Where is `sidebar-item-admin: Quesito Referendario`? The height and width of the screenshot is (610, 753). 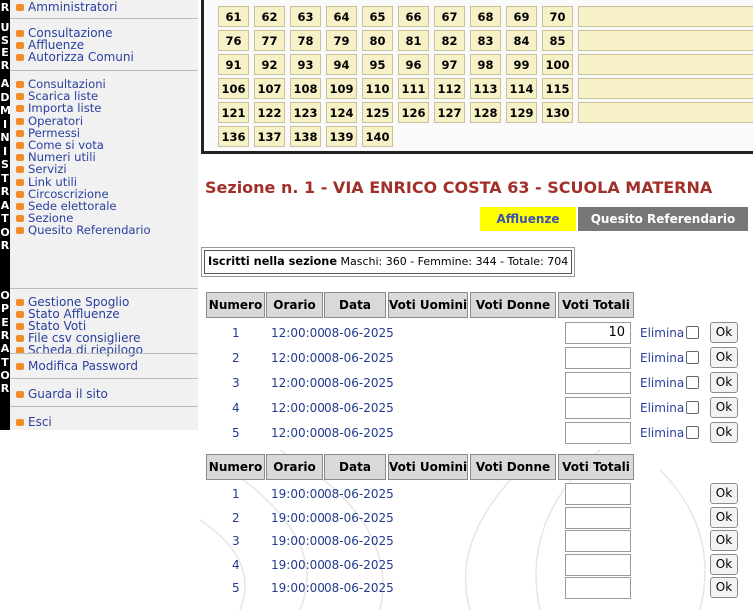 sidebar-item-admin: Quesito Referendario is located at coordinates (89, 230).